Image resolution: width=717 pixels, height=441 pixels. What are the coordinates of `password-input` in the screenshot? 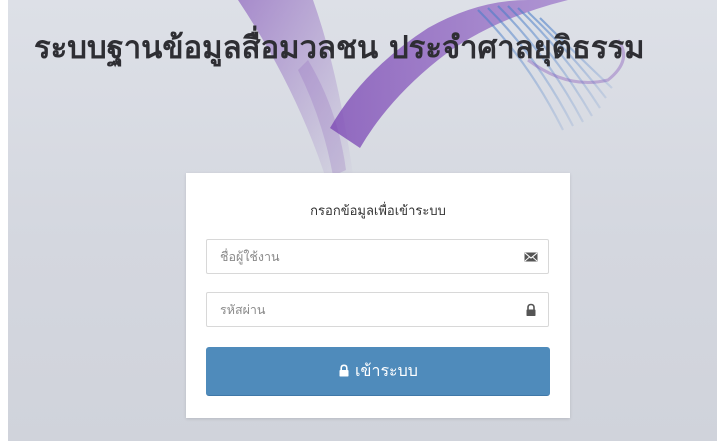 It's located at (377, 309).